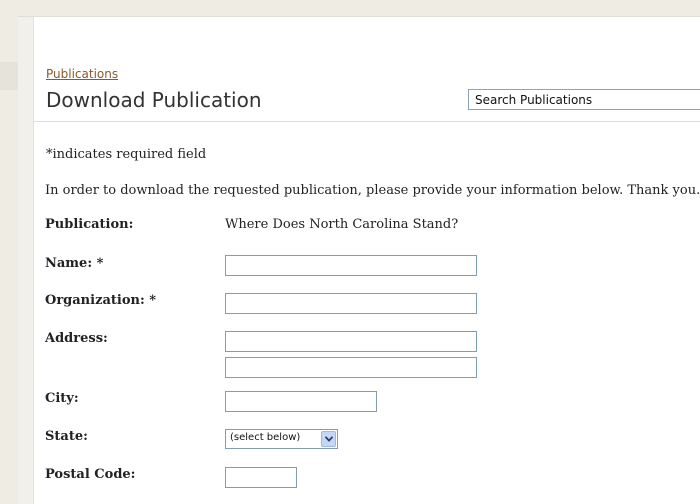  Describe the element at coordinates (342, 224) in the screenshot. I see `publication-value: Where Does North Carolina Stand?` at that location.